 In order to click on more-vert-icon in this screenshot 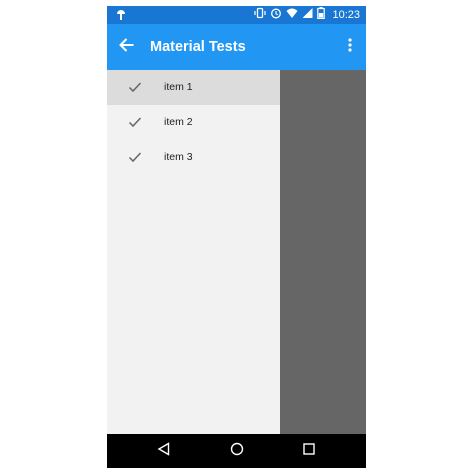, I will do `click(350, 47)`.